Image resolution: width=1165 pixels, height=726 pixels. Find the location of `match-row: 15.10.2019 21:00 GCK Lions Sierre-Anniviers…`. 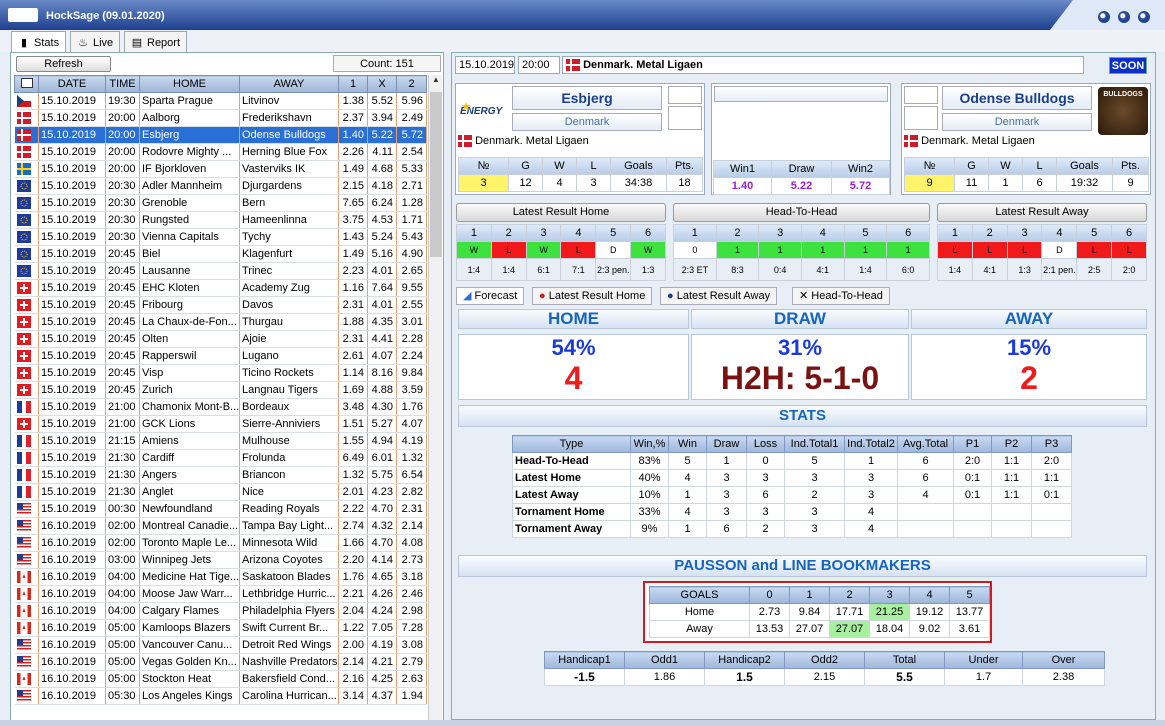

match-row: 15.10.2019 21:00 GCK Lions Sierre-Anniviers… is located at coordinates (220, 424).